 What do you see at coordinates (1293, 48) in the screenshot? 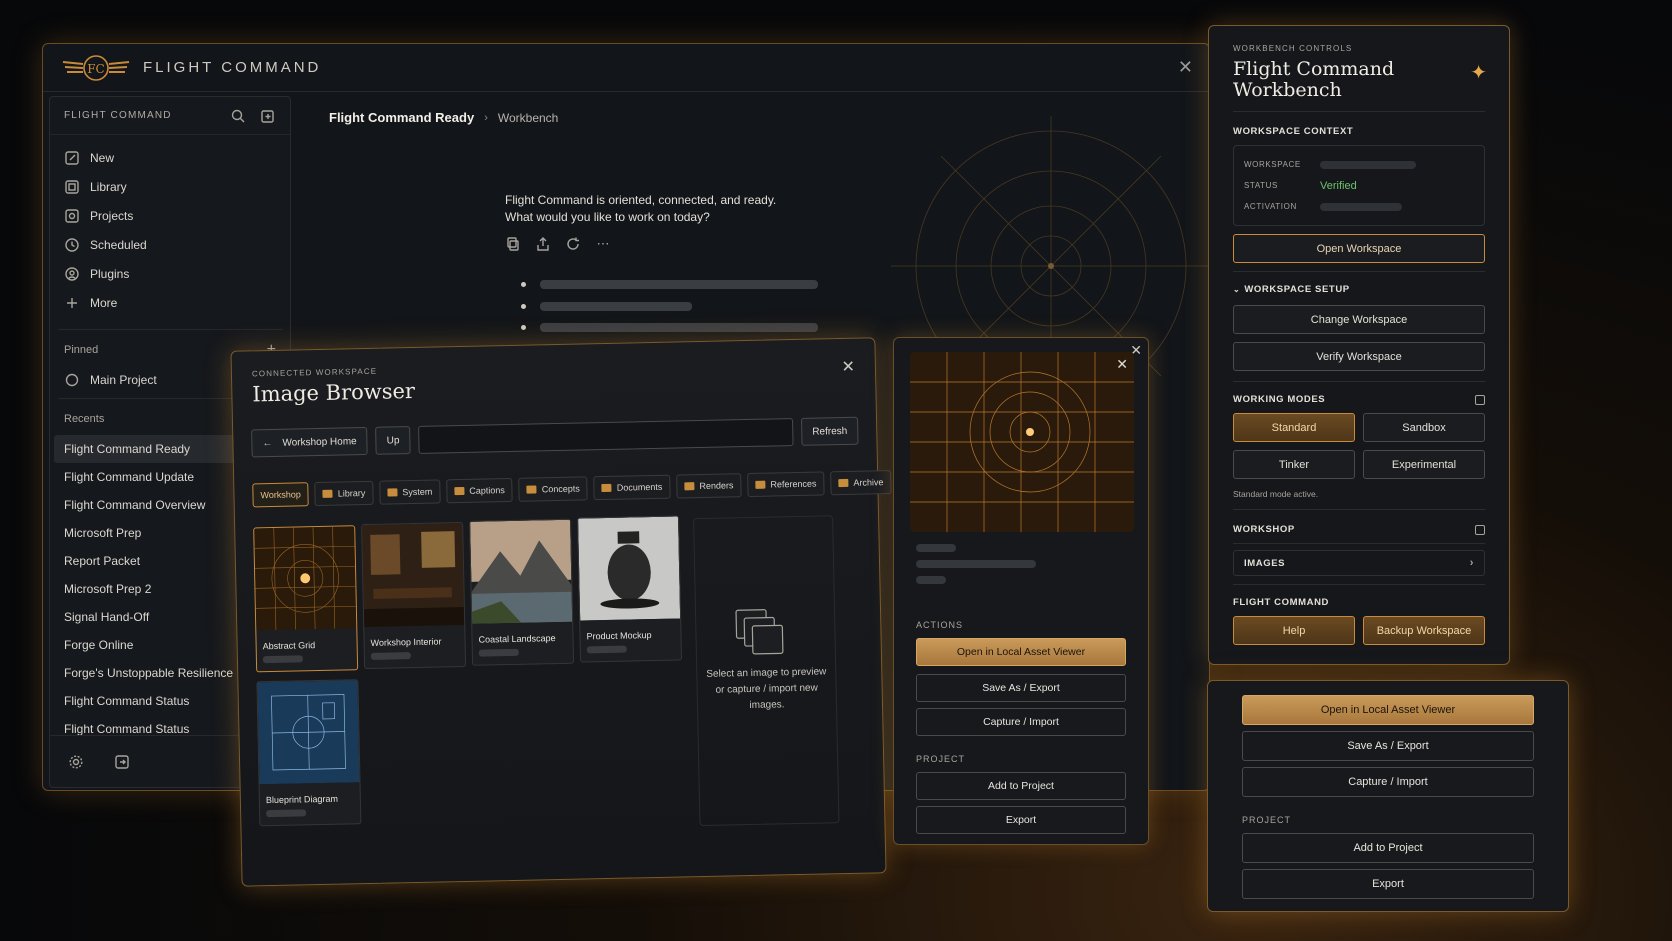
I see `panel-eyebrow: WORKBENCH CONTROLS` at bounding box center [1293, 48].